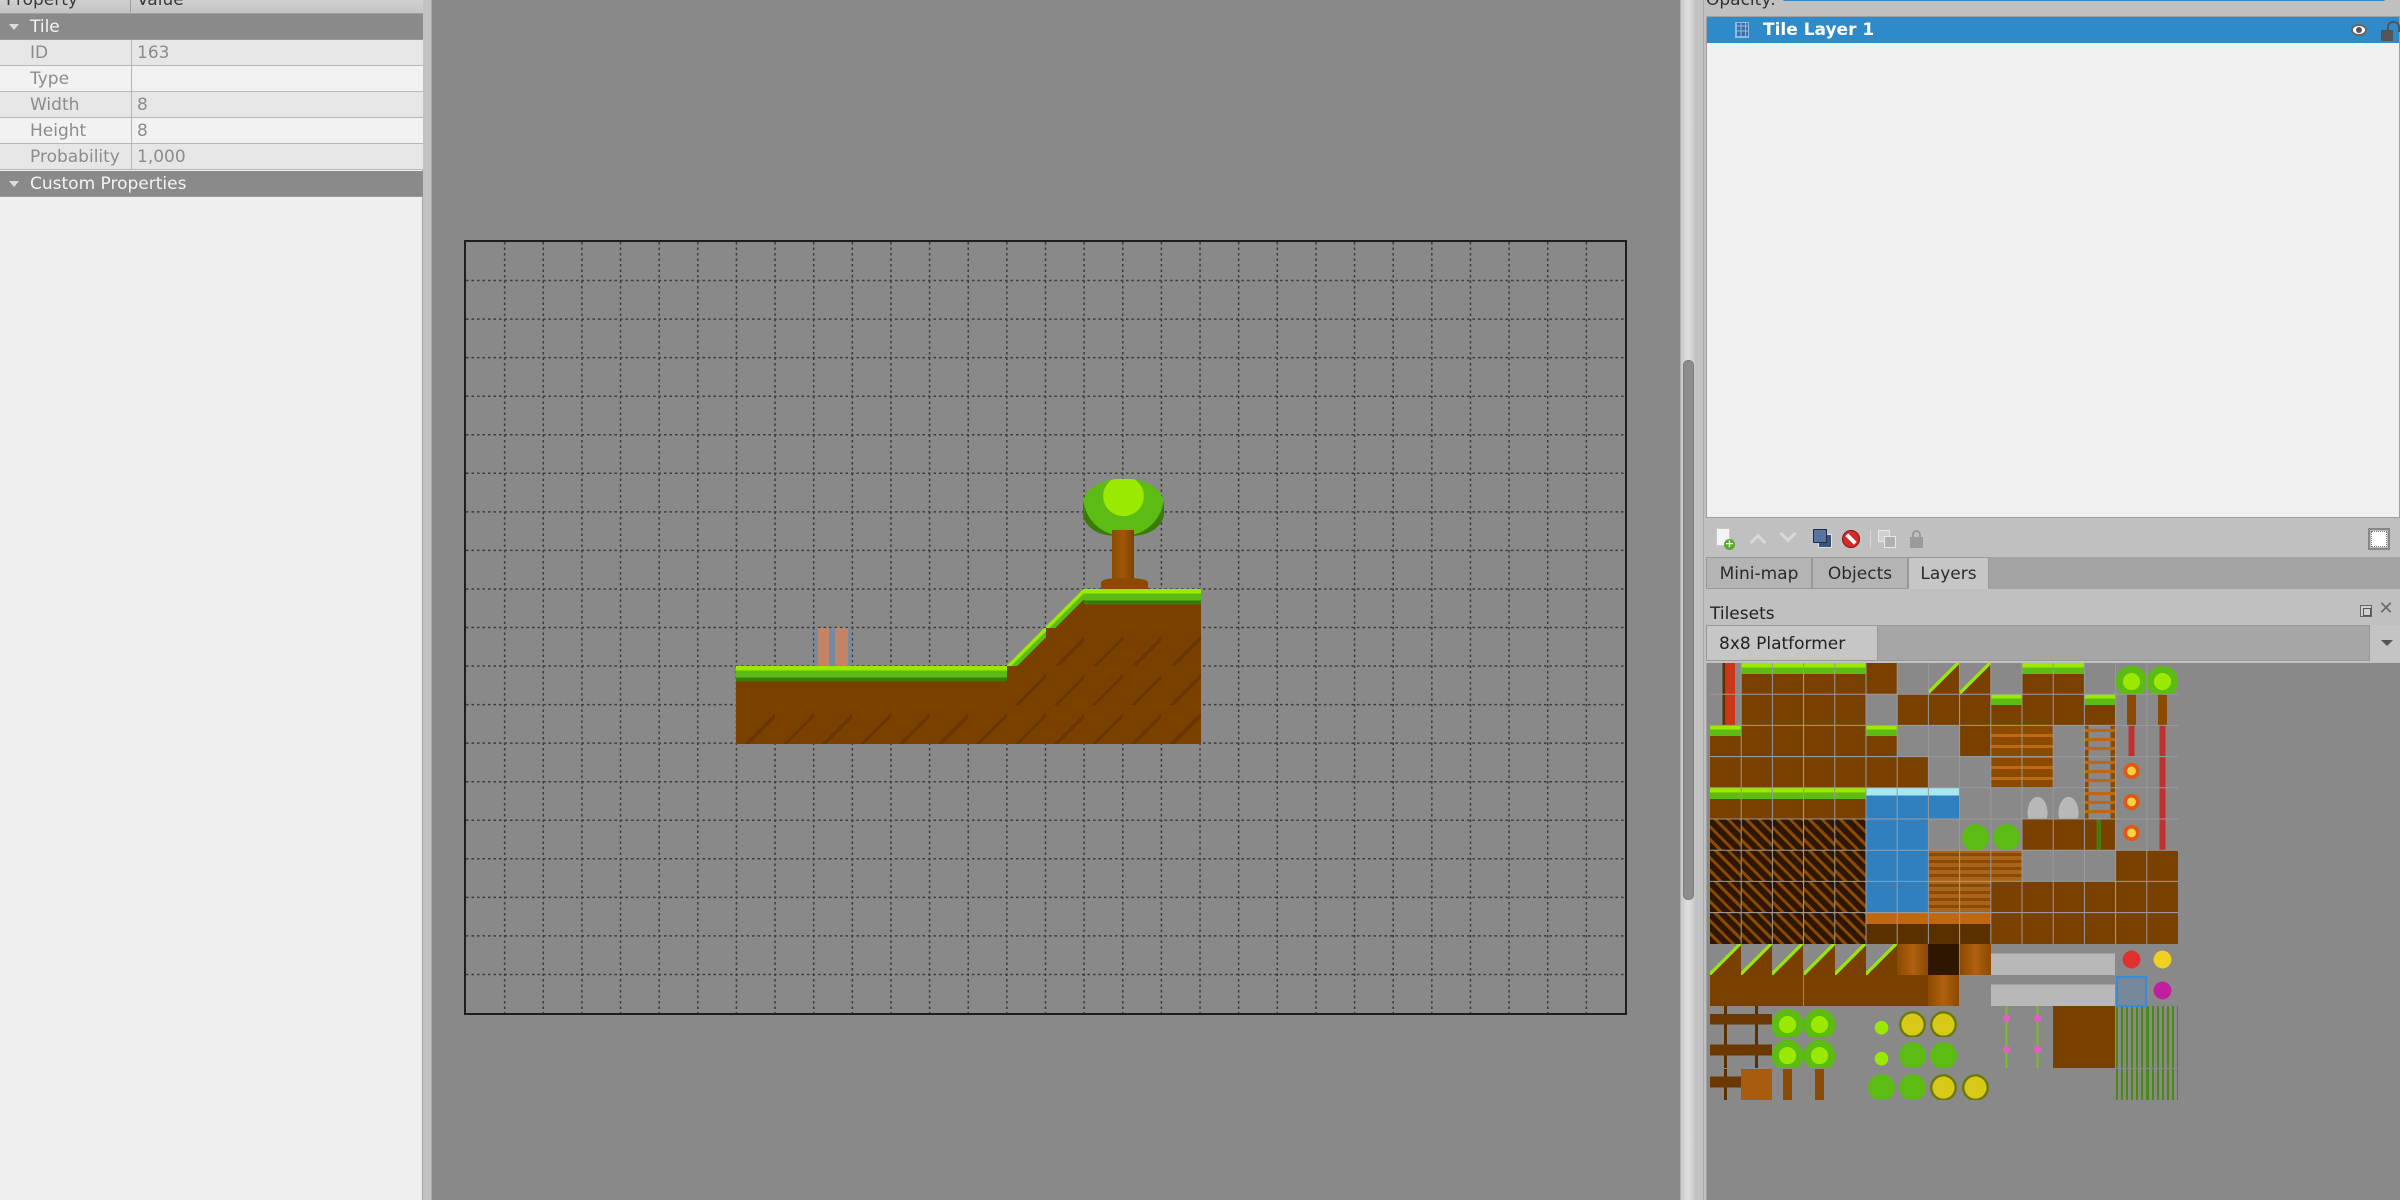 This screenshot has width=2400, height=1200. I want to click on layer-row-tile-layer-1: Tile Layer 1, so click(2053, 30).